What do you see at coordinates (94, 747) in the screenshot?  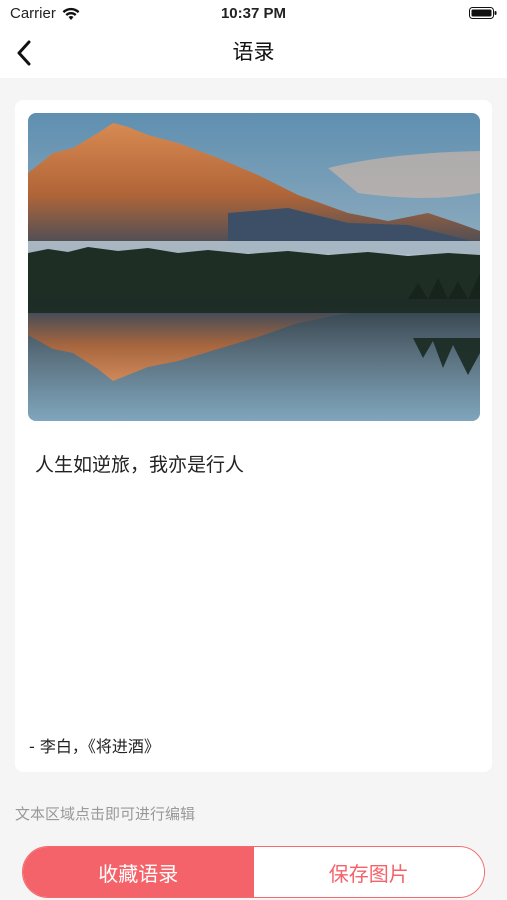 I see `quote-author: - 李白，《将进酒》` at bounding box center [94, 747].